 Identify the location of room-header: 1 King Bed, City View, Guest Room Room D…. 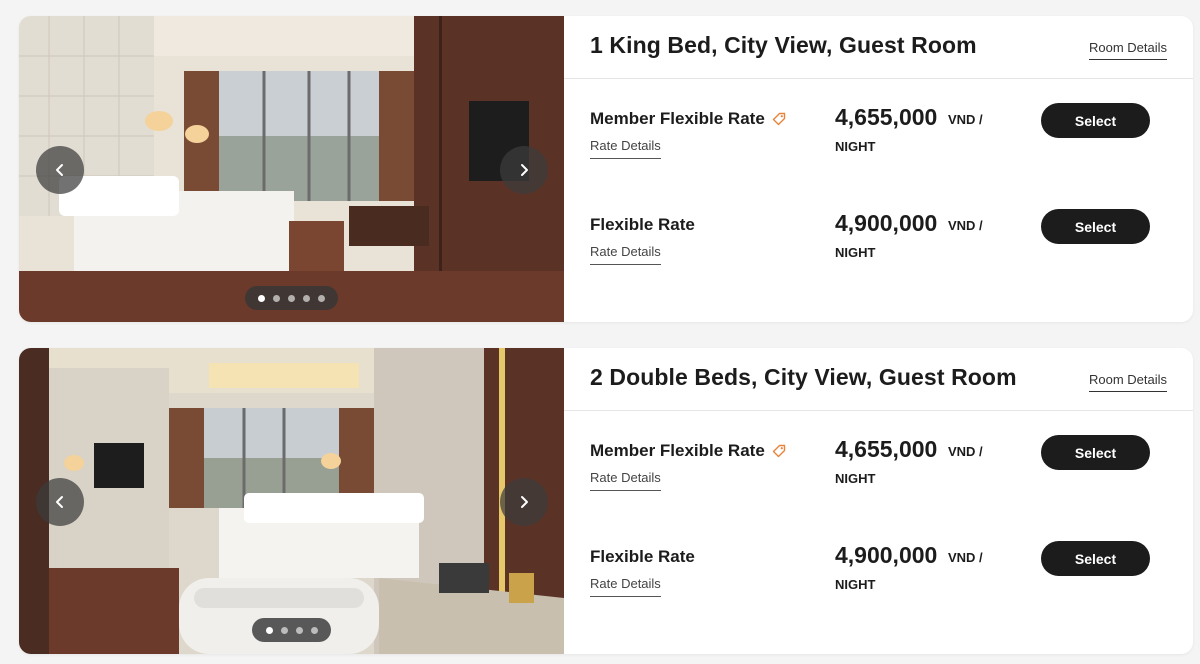
(878, 47).